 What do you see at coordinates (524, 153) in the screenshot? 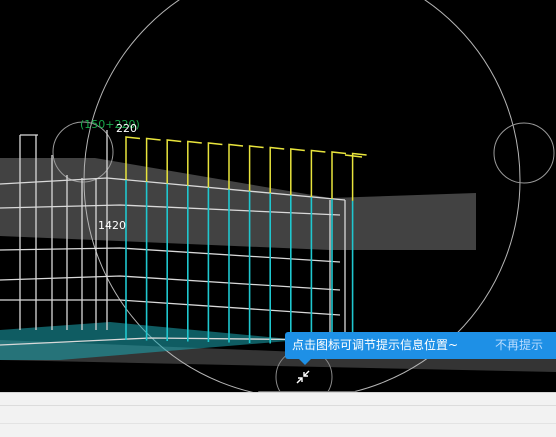
I see `snap-circle-right` at bounding box center [524, 153].